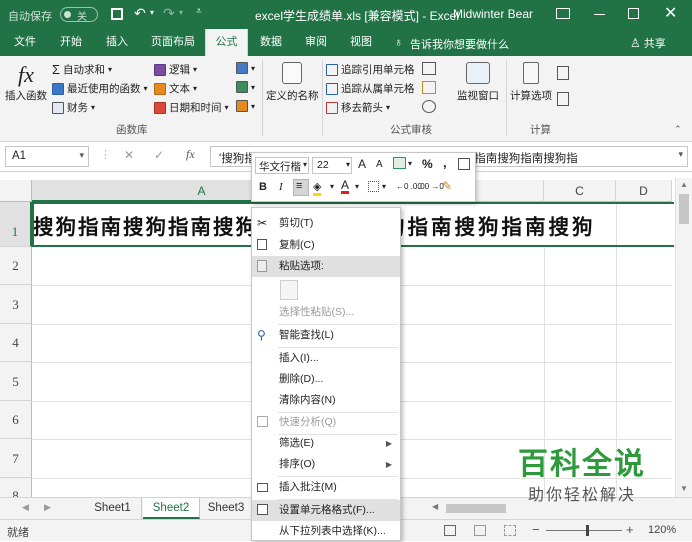  Describe the element at coordinates (71, 42) in the screenshot. I see `tab-home: 开始` at that location.